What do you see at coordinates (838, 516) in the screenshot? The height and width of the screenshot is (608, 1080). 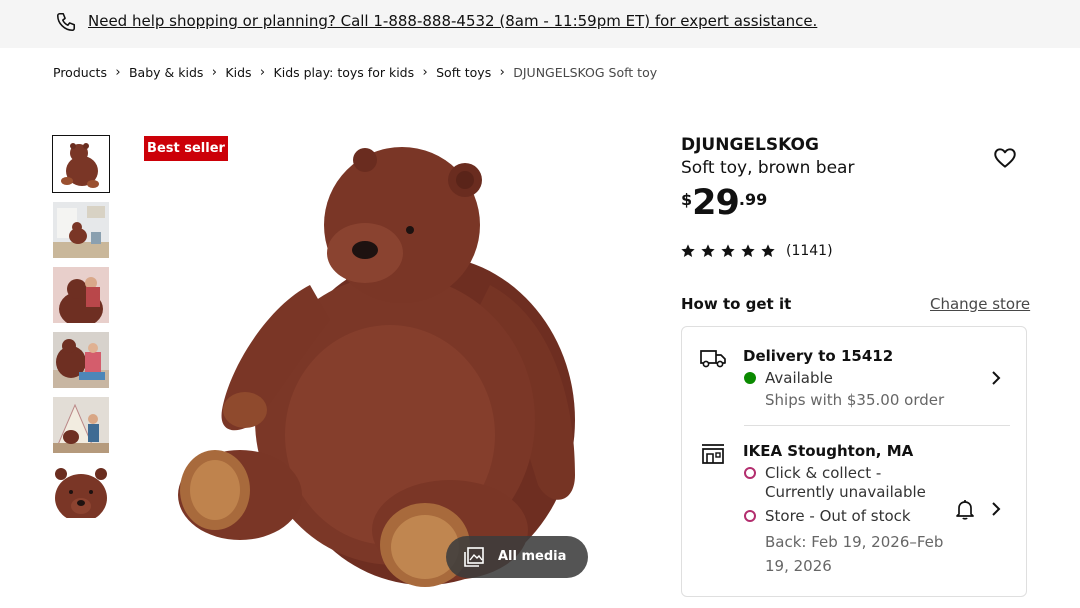 I see `store-stock-status: Store - Out of stock` at bounding box center [838, 516].